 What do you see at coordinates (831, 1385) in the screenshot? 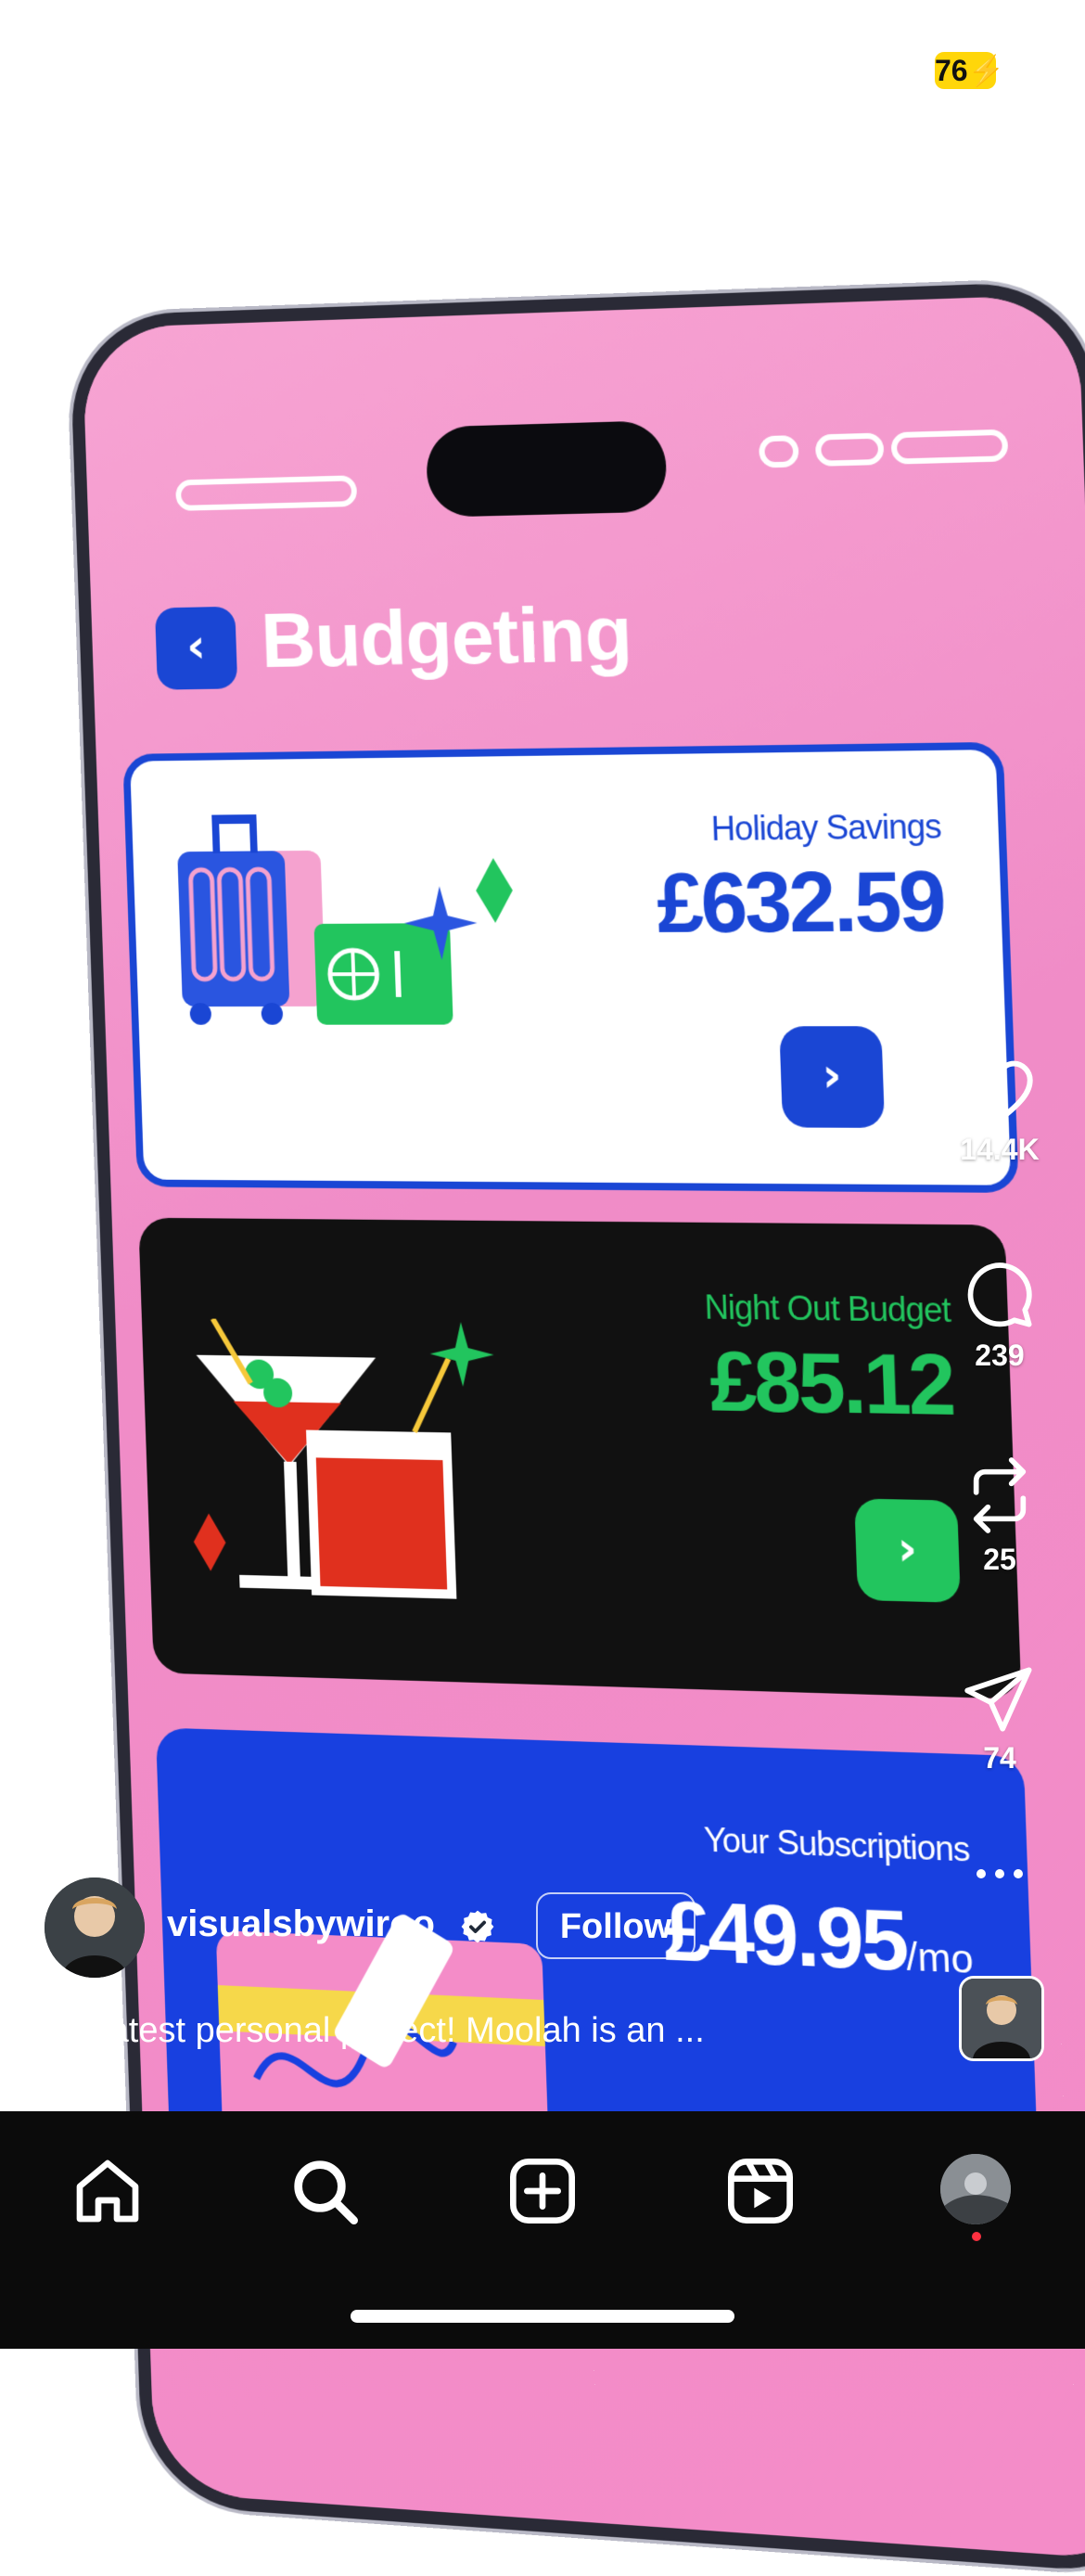
I see `card-amount: £85.12` at bounding box center [831, 1385].